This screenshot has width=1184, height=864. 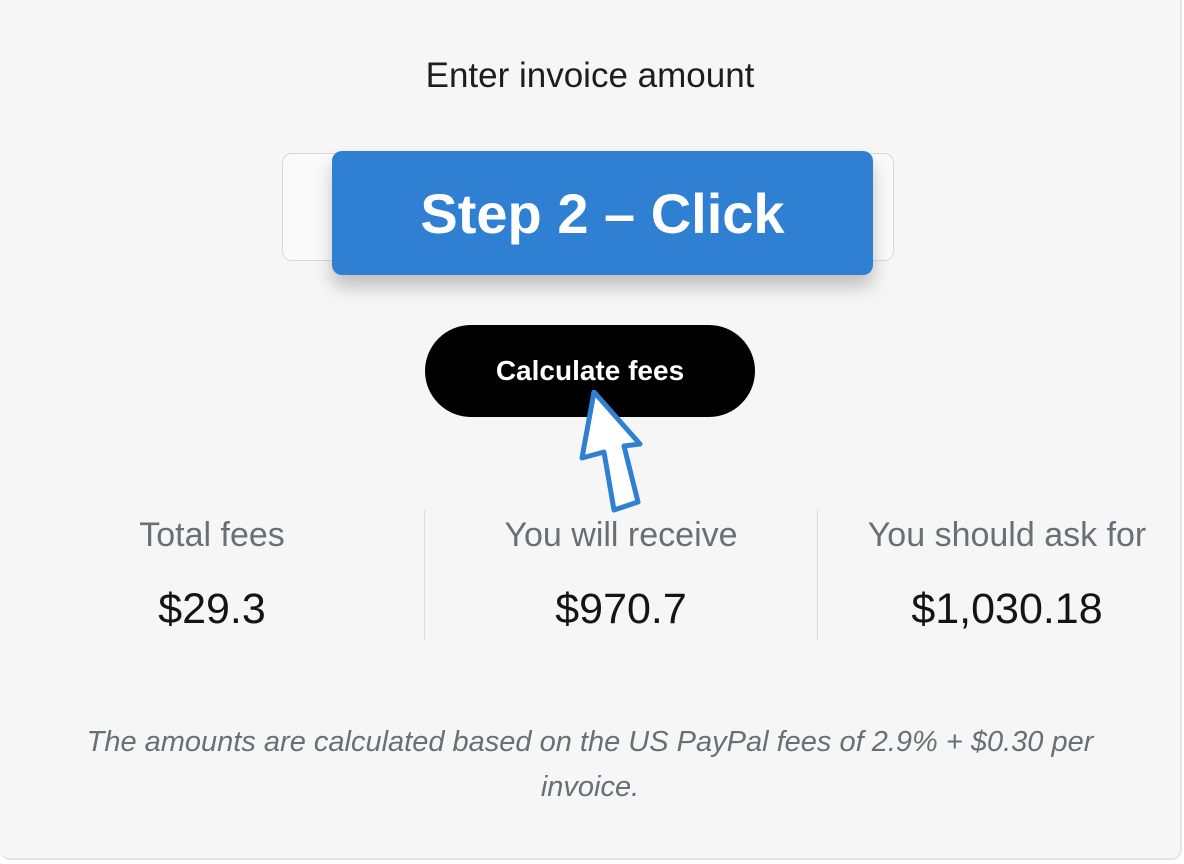 I want to click on you-should-ask-for-value: $1,030.18, so click(x=1007, y=609).